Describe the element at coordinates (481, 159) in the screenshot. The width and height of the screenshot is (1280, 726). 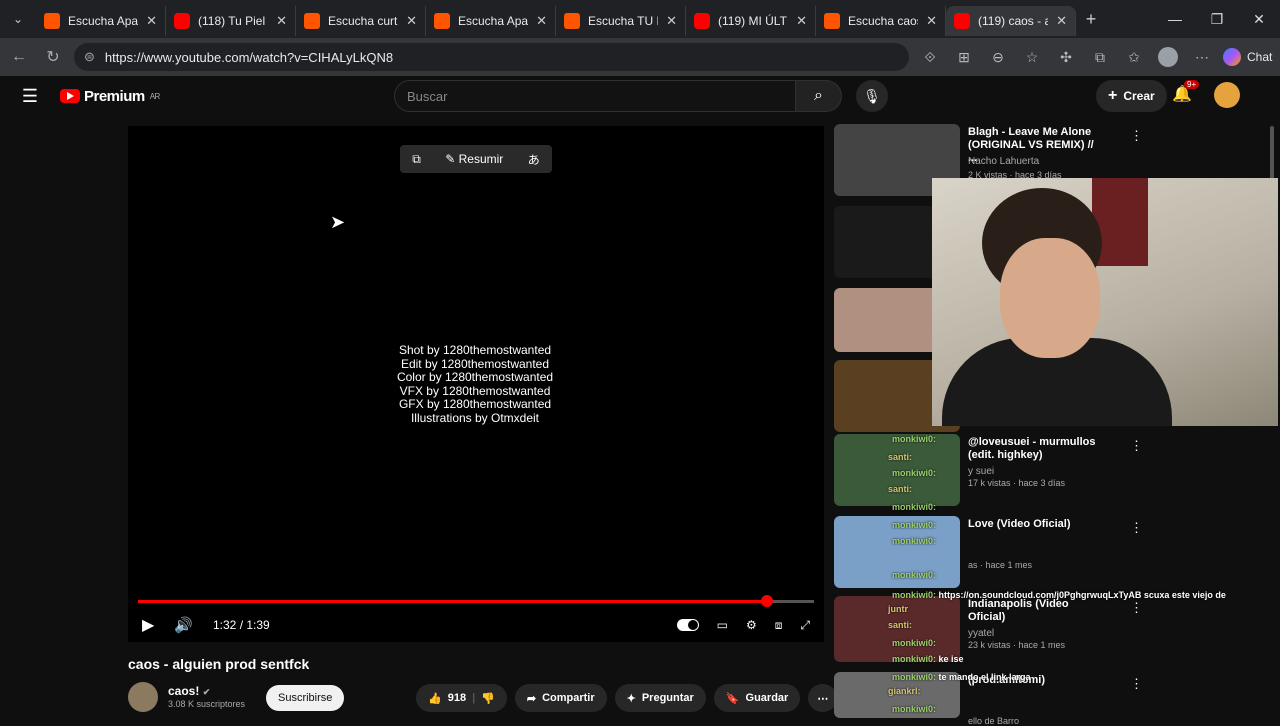
I see `resumir-label: Resumir` at that location.